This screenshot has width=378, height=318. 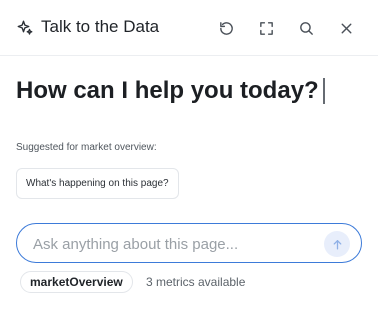 I want to click on send-button, so click(x=337, y=244).